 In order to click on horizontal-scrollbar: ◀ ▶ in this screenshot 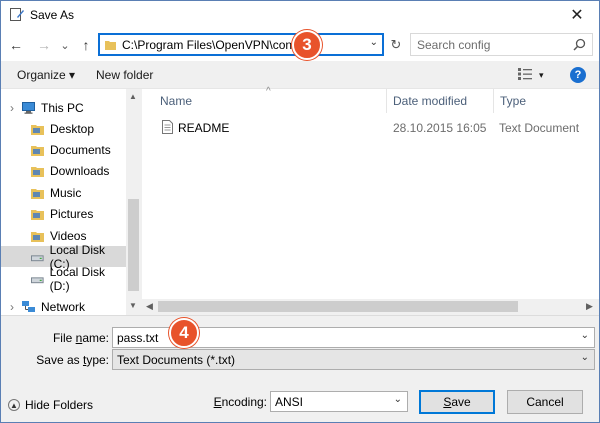, I will do `click(370, 307)`.